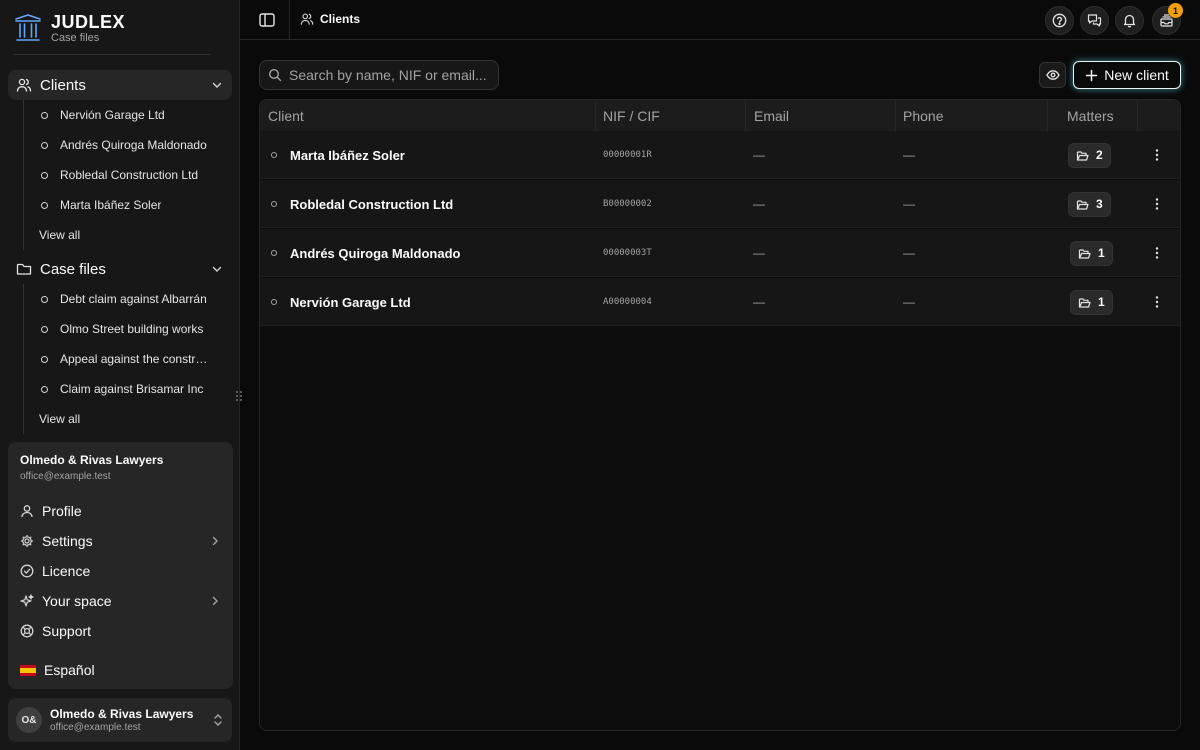 The width and height of the screenshot is (1200, 750). What do you see at coordinates (120, 571) in the screenshot?
I see `menu-item-licence: Licence` at bounding box center [120, 571].